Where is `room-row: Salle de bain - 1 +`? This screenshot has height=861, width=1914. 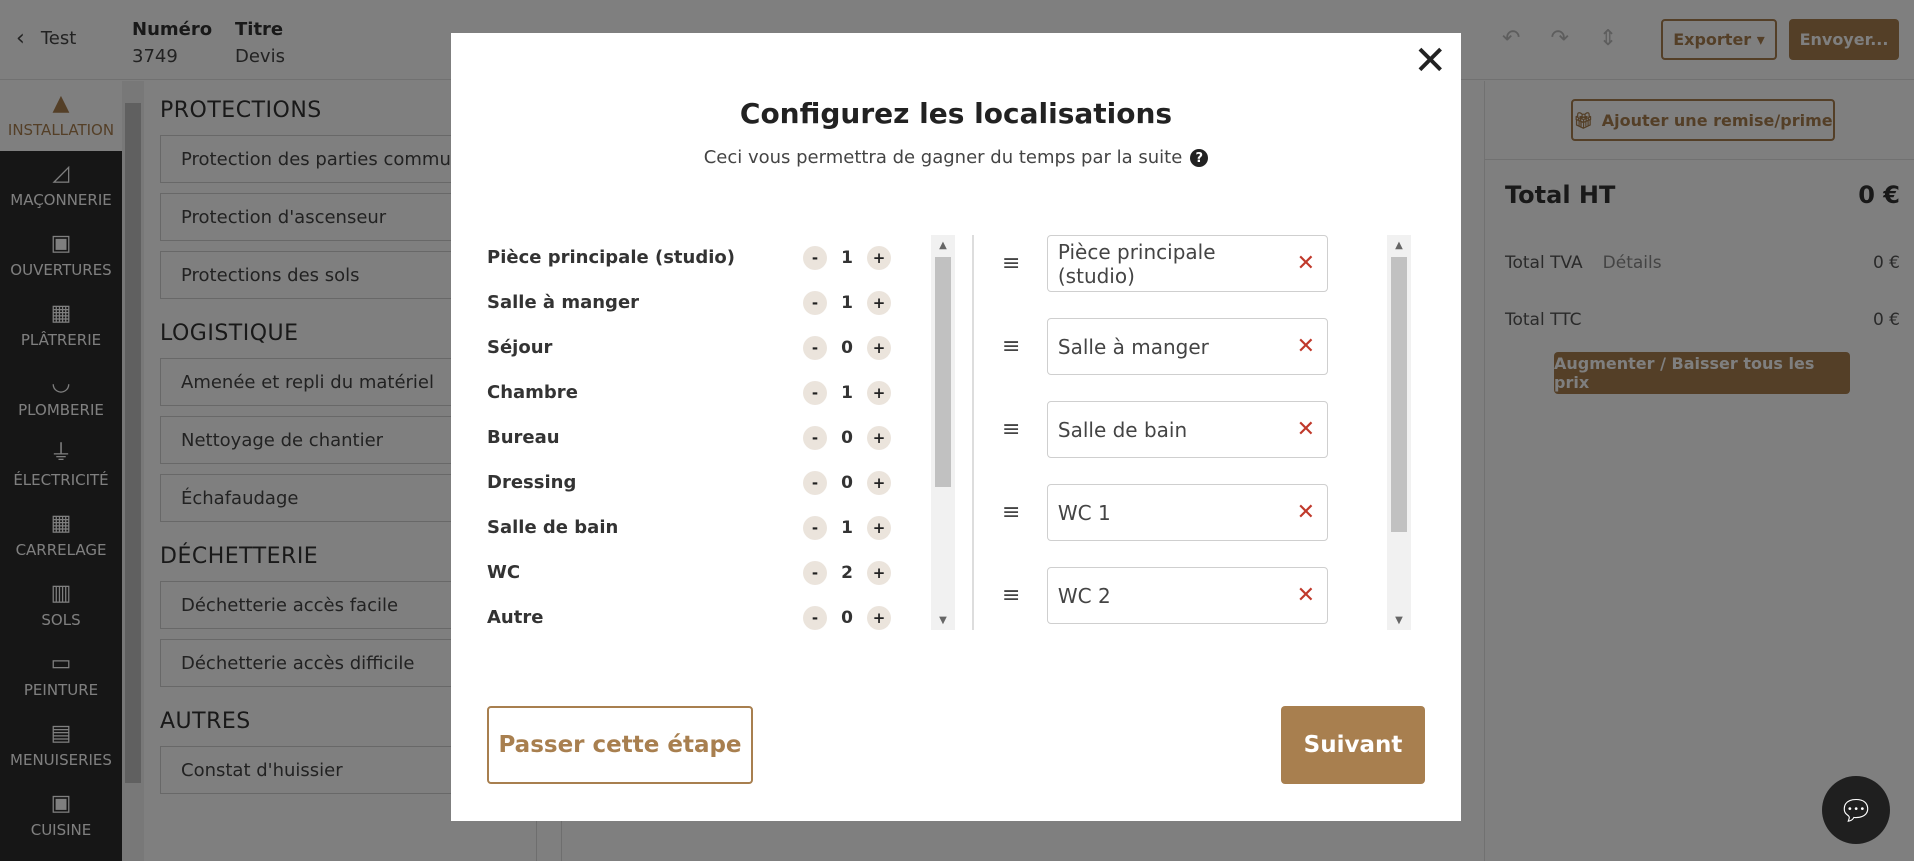
room-row: Salle de bain - 1 + is located at coordinates (692, 527).